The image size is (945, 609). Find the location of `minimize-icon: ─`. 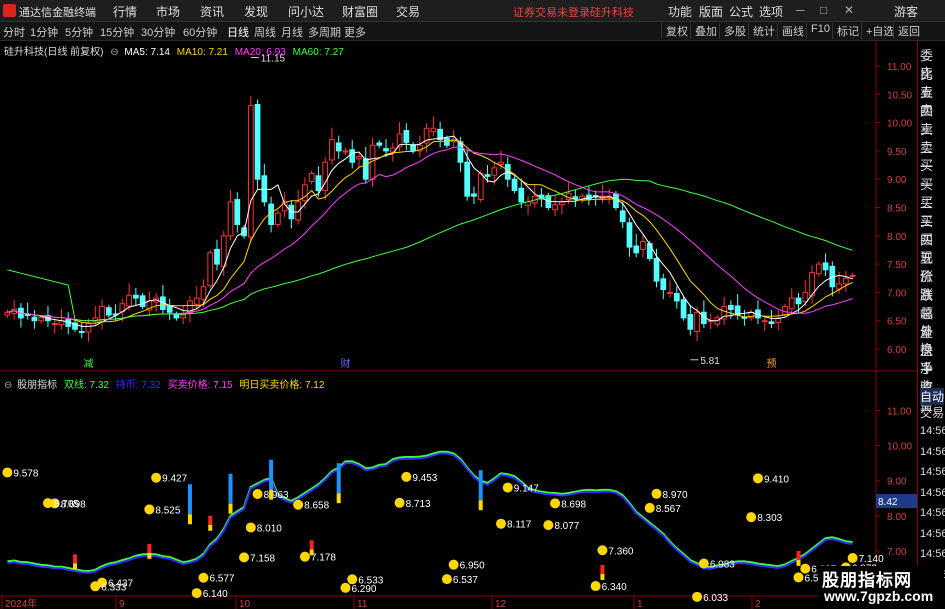

minimize-icon: ─ is located at coordinates (800, 10).